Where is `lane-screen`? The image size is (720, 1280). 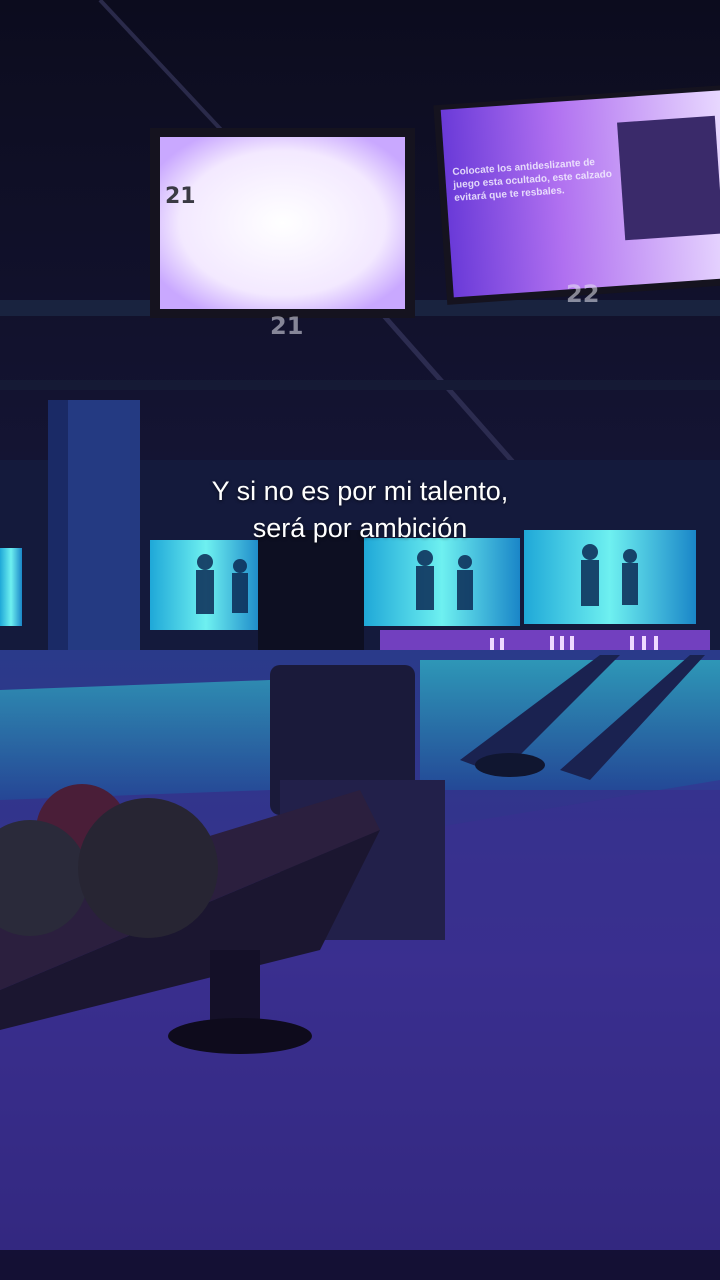 lane-screen is located at coordinates (442, 582).